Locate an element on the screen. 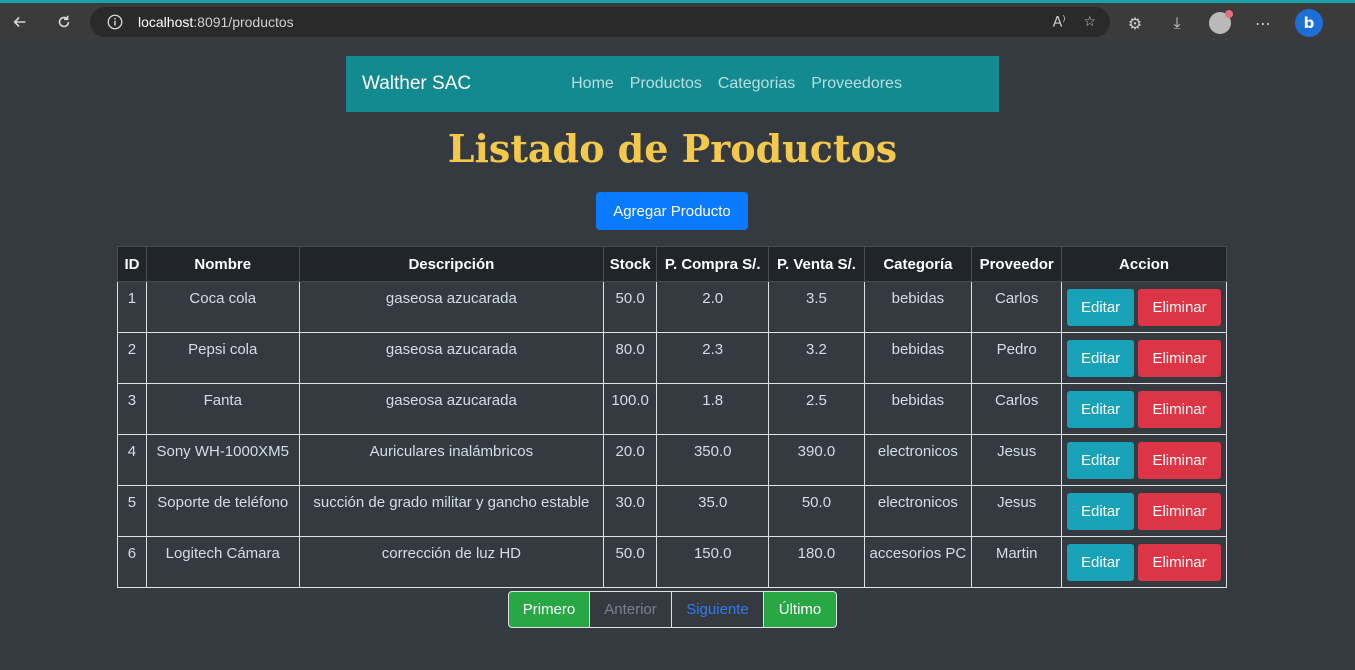 The width and height of the screenshot is (1355, 670). navbar-brand: Walther SAC is located at coordinates (416, 84).